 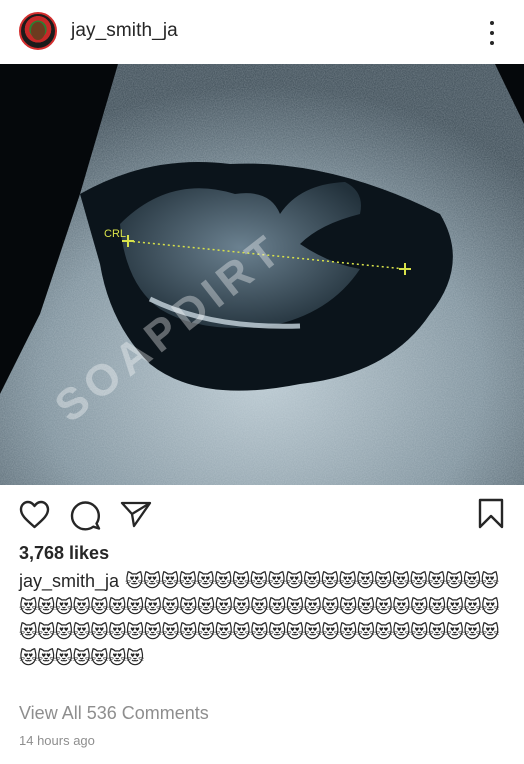 What do you see at coordinates (64, 553) in the screenshot?
I see `likes-count: 3,768 likes` at bounding box center [64, 553].